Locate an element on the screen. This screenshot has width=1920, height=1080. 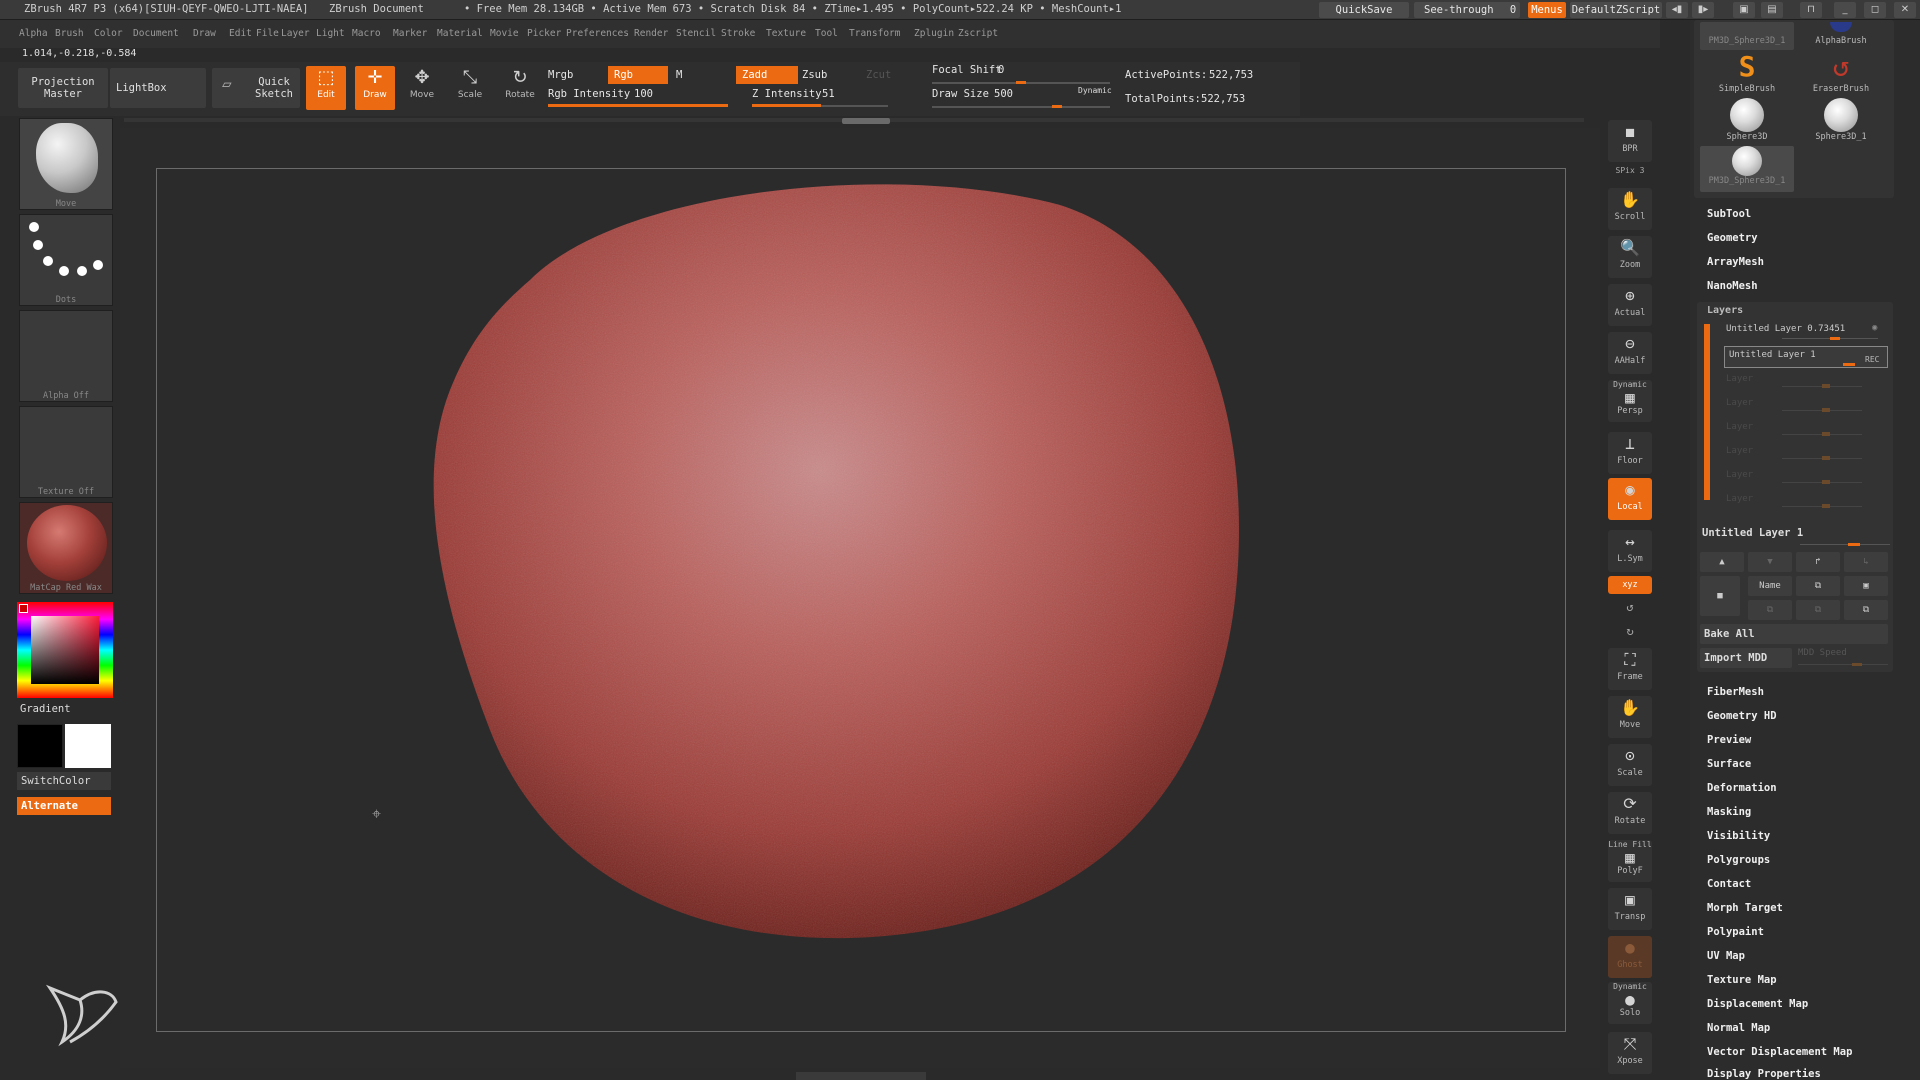
arrow-right-icon: ▮▸ is located at coordinates (1703, 10).